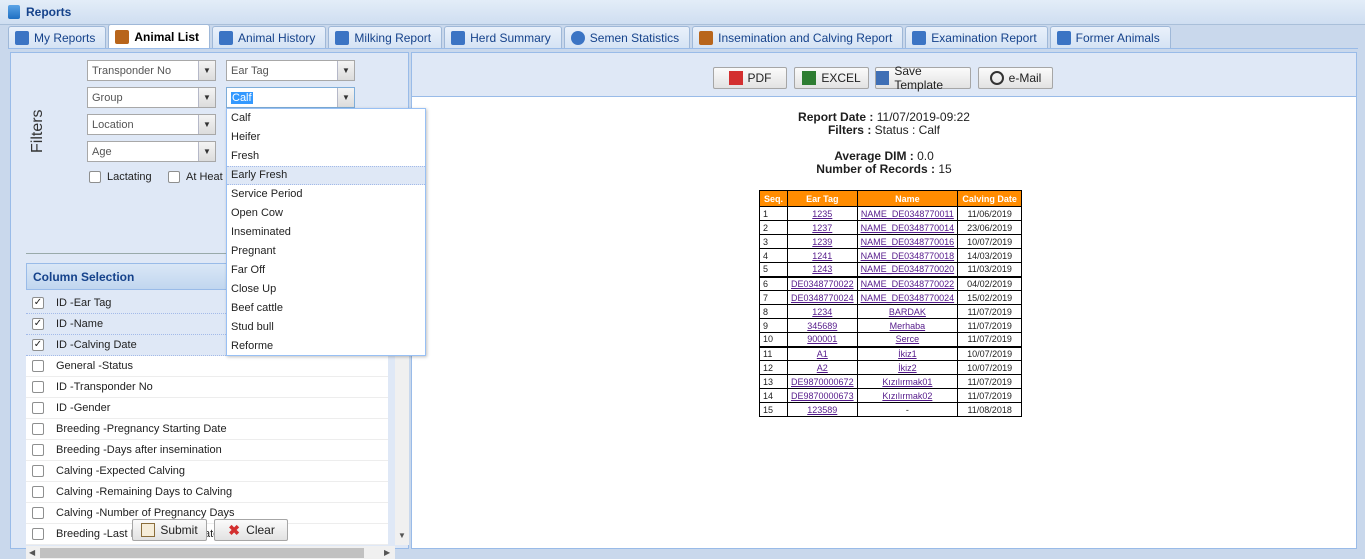 This screenshot has width=1365, height=559. What do you see at coordinates (251, 530) in the screenshot?
I see `clear-button: ✖ Clear` at bounding box center [251, 530].